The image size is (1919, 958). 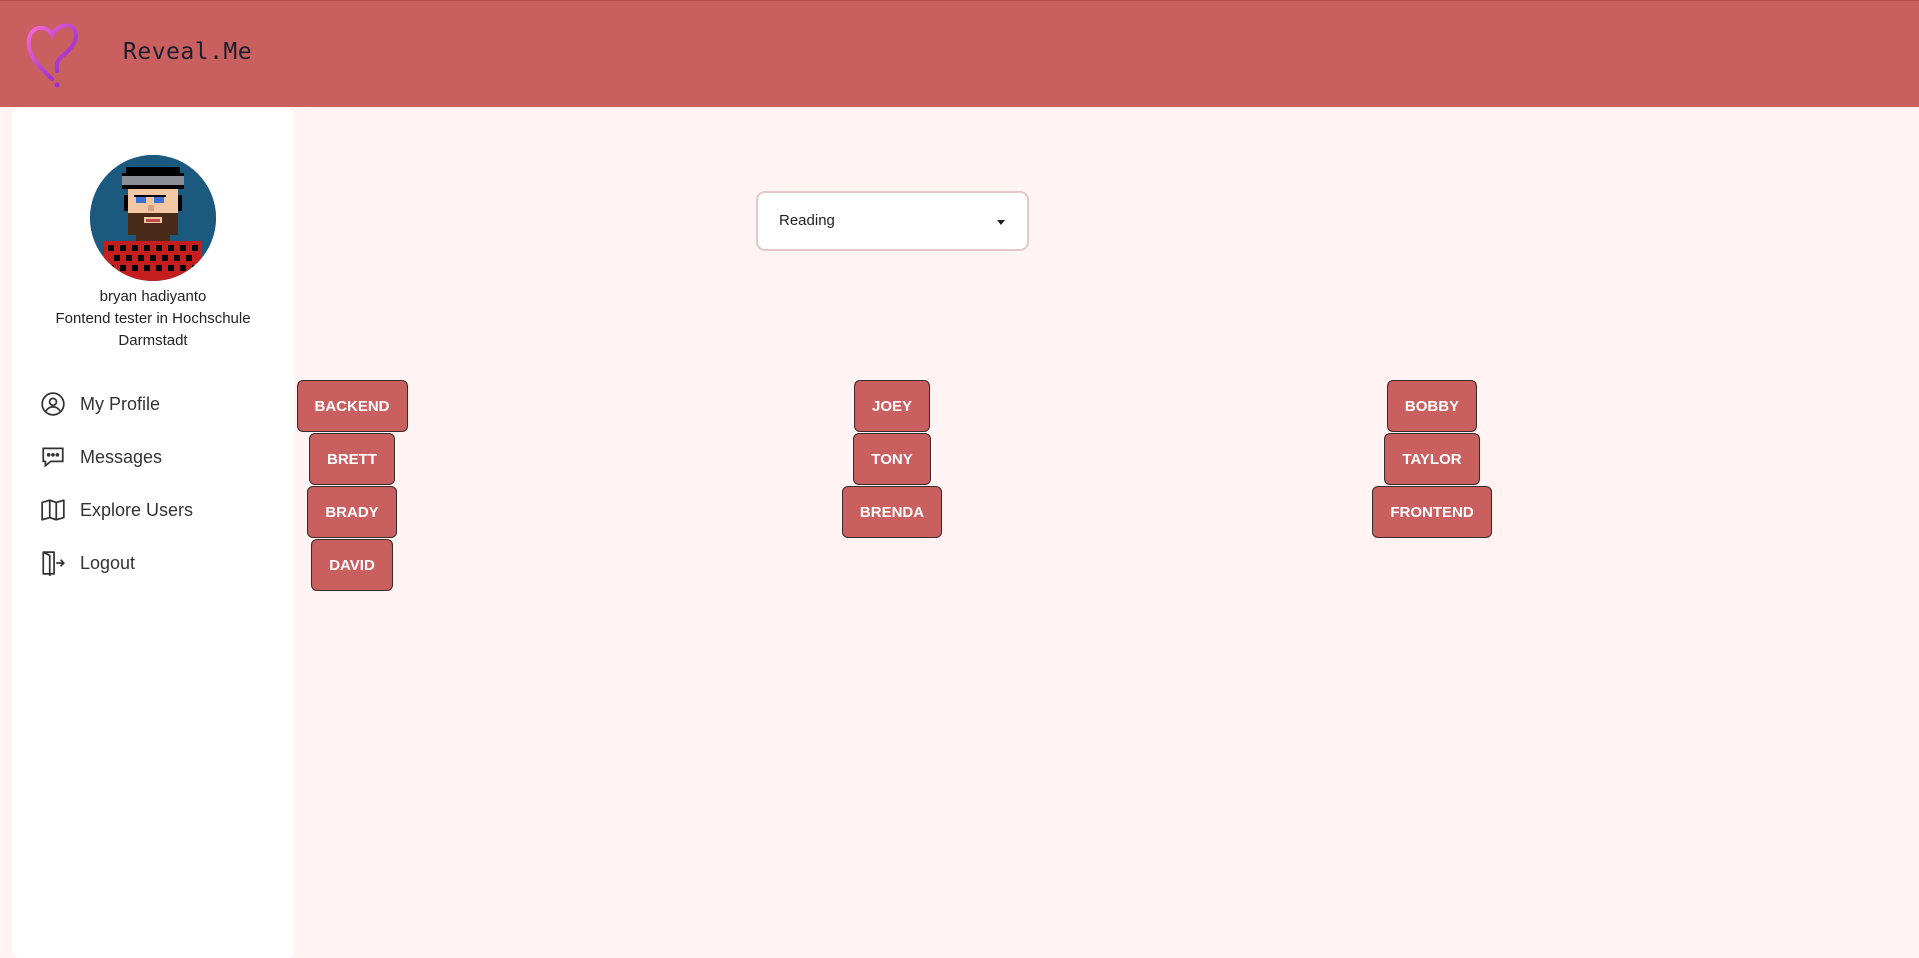 What do you see at coordinates (892, 406) in the screenshot?
I see `user-tag: JOEY` at bounding box center [892, 406].